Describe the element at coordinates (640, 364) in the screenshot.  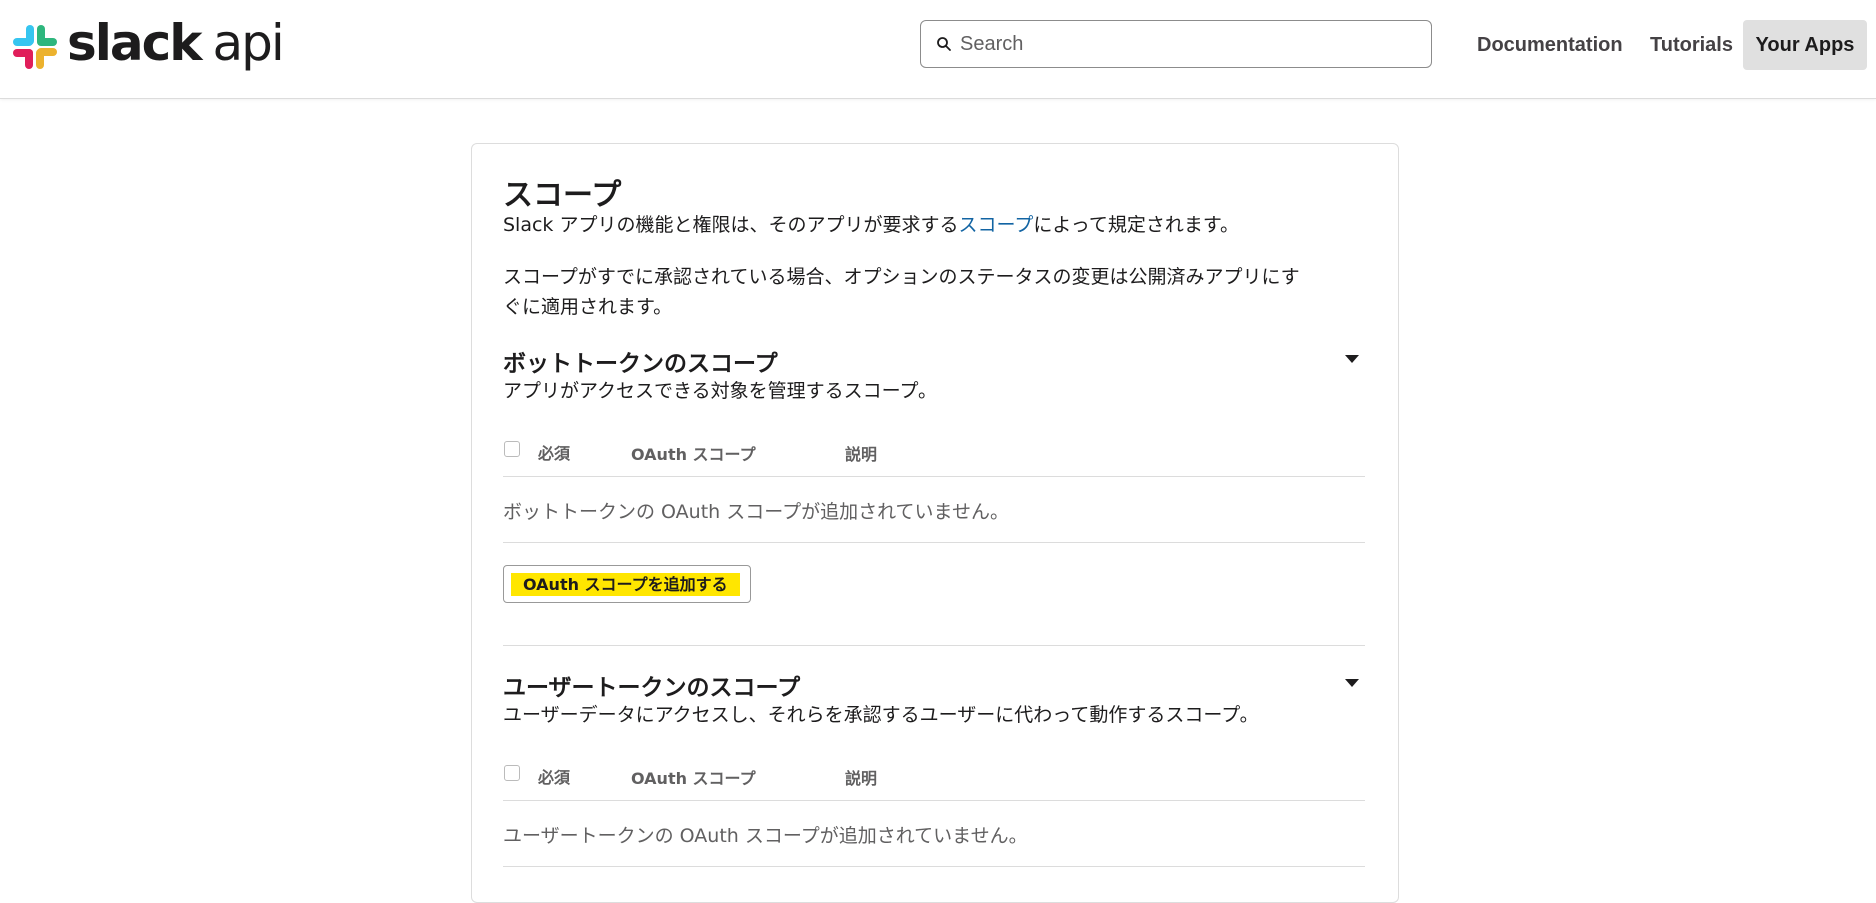
I see `bot-scopes-title: ボットトークンのスコープ` at that location.